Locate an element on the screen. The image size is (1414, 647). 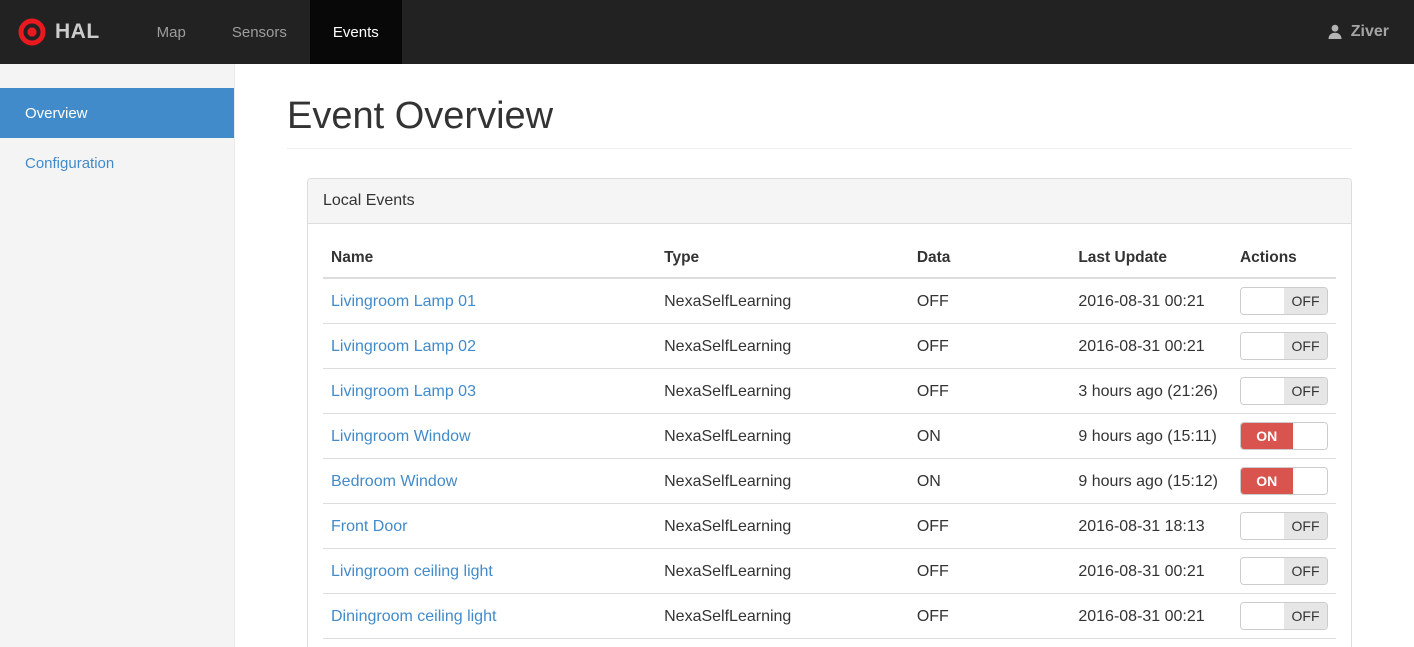
nav-tab-events: Events is located at coordinates (355, 32).